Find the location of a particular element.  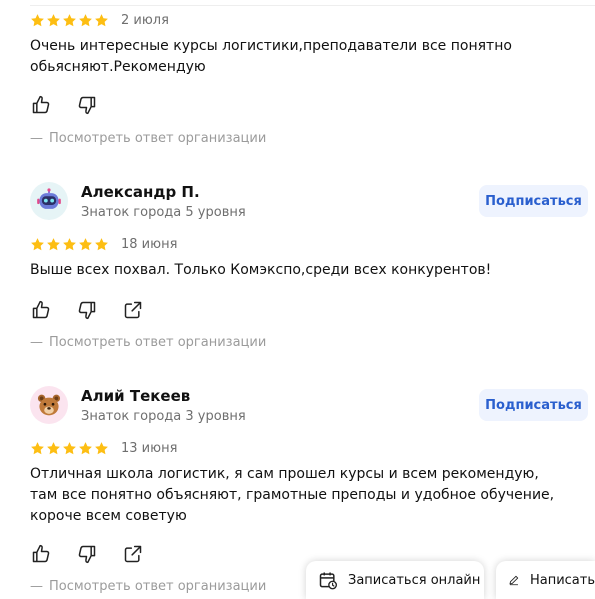

top-divider is located at coordinates (312, 5).